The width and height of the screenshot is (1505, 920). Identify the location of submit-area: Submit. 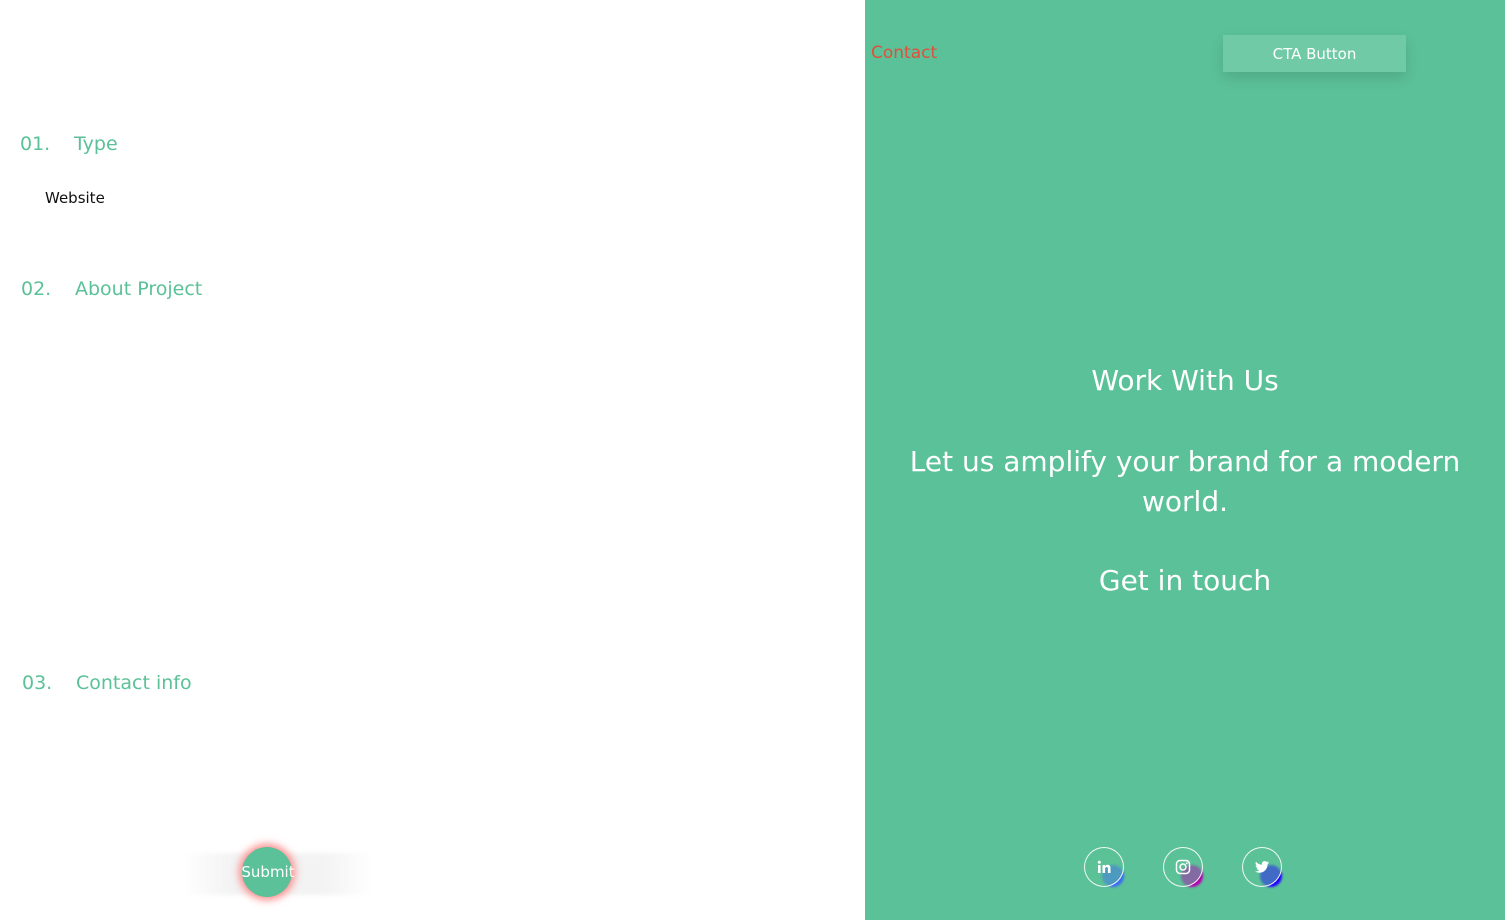
(278, 873).